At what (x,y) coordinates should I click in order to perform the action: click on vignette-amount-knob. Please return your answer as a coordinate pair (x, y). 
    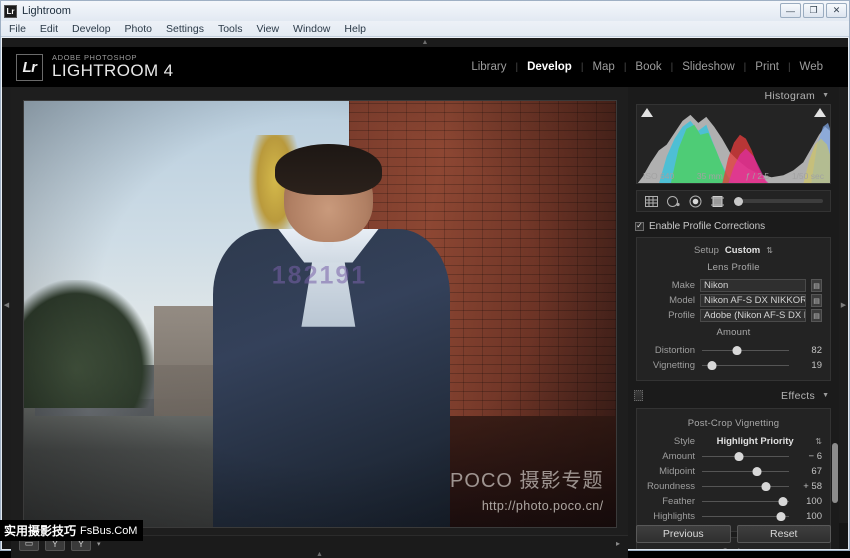
    Looking at the image, I should click on (739, 456).